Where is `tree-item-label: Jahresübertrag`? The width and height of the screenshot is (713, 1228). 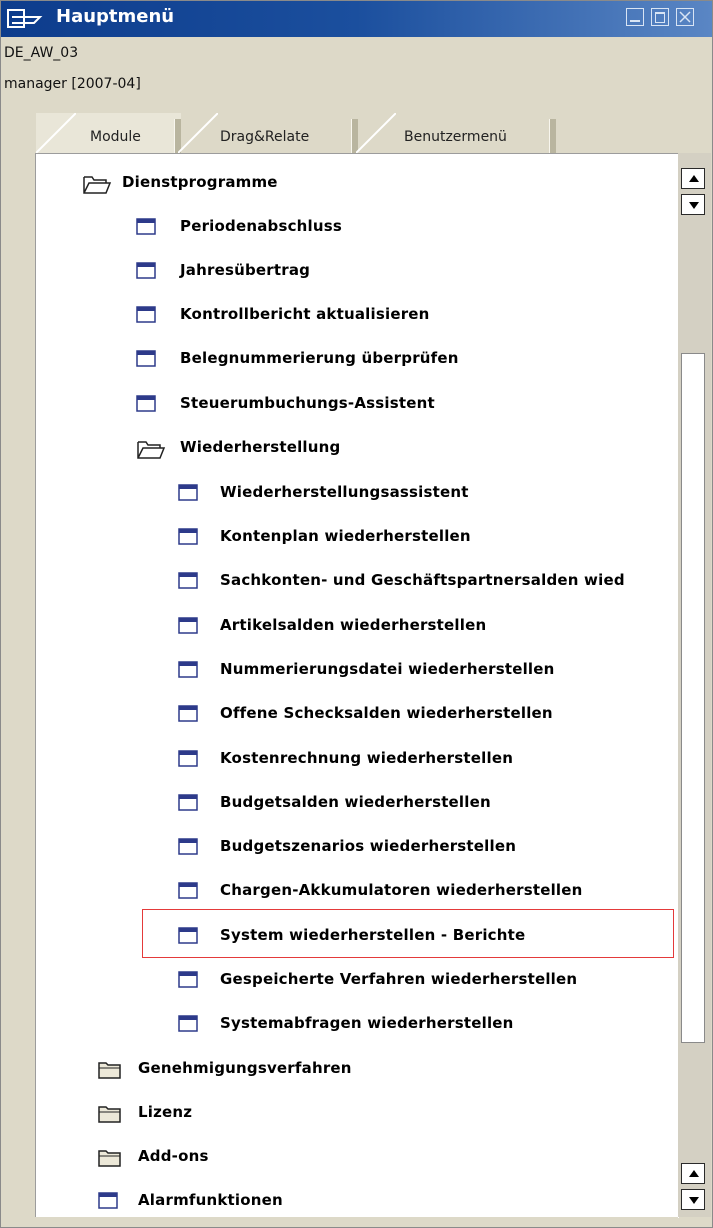
tree-item-label: Jahresübertrag is located at coordinates (245, 270).